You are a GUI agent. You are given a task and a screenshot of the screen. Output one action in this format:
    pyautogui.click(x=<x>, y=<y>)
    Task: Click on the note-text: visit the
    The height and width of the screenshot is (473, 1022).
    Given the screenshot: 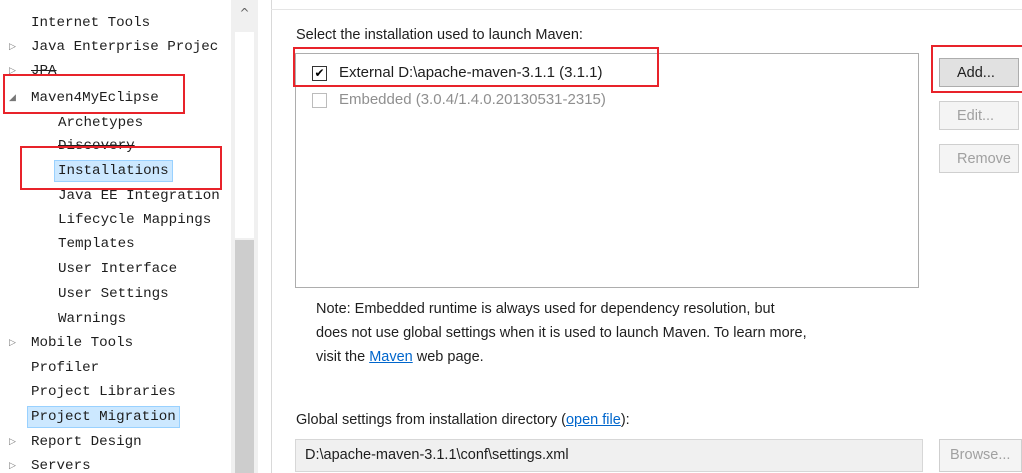 What is the action you would take?
    pyautogui.click(x=343, y=357)
    